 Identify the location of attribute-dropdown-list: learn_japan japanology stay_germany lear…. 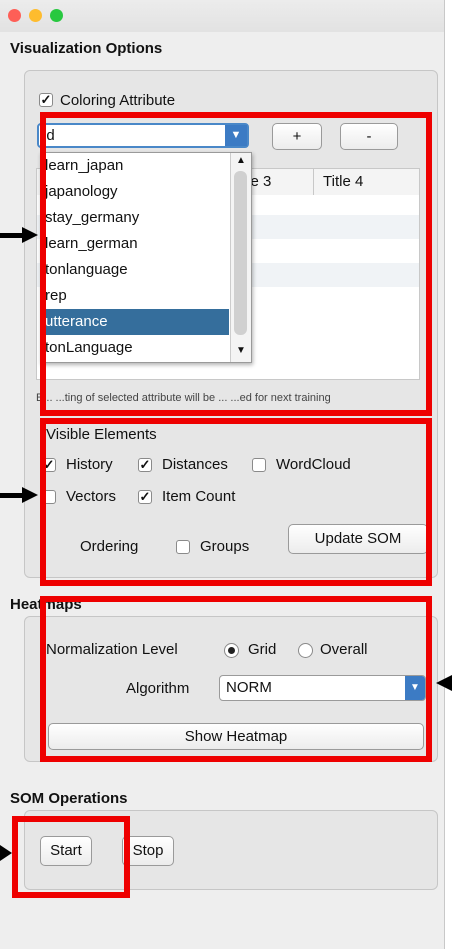
(146, 257).